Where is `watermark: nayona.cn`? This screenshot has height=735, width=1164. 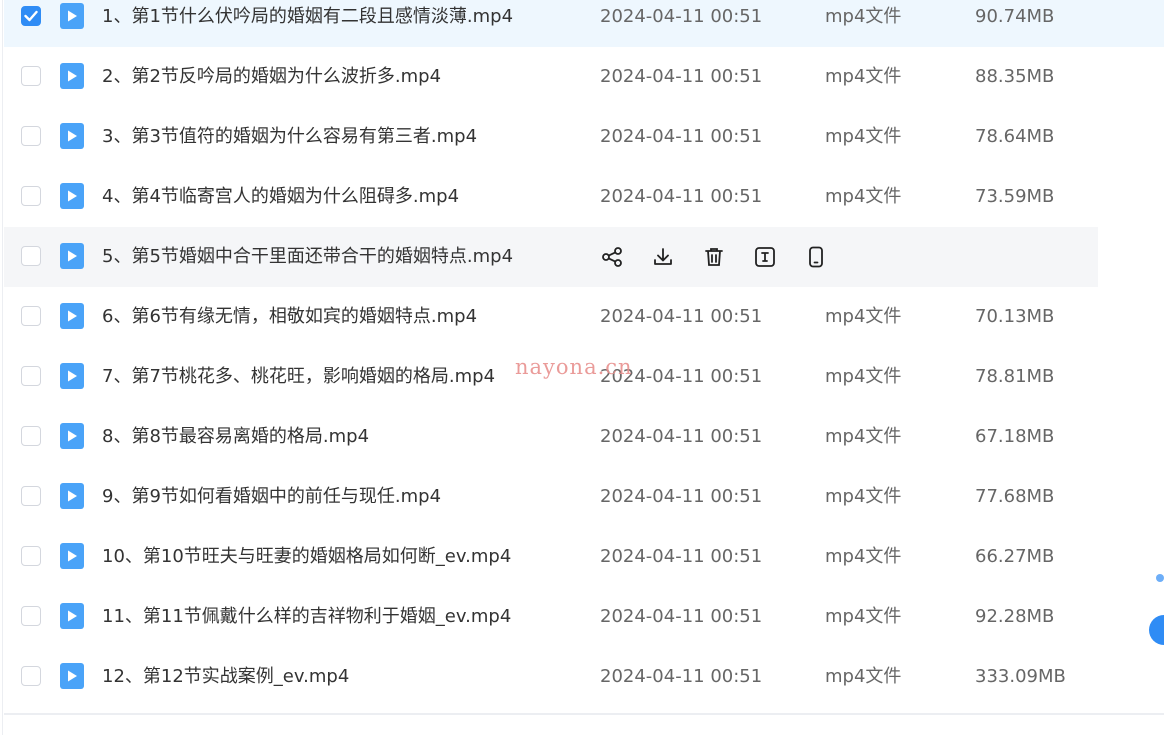
watermark: nayona.cn is located at coordinates (574, 367).